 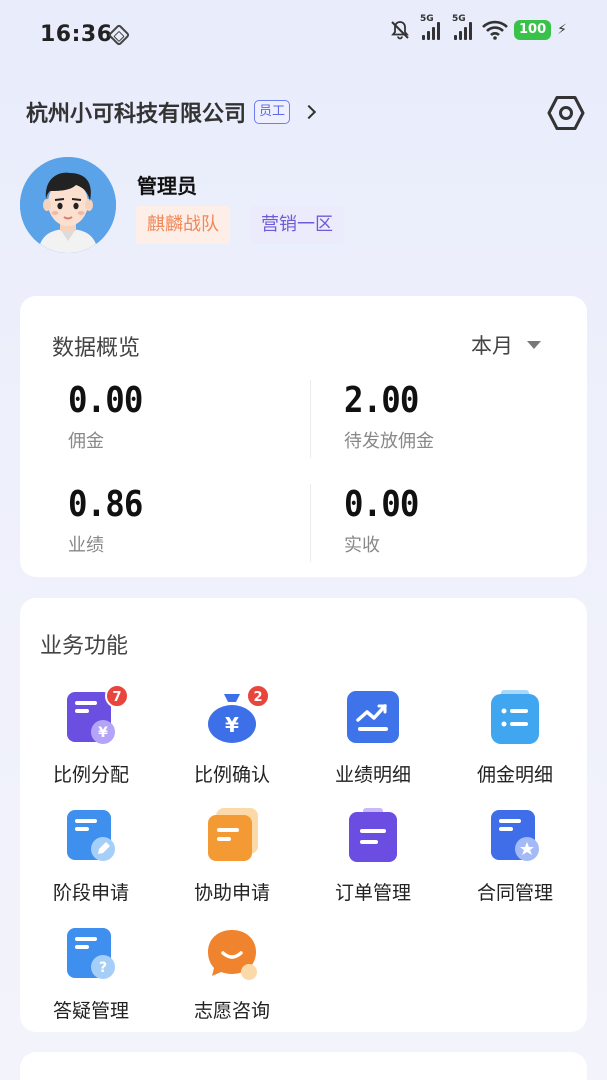 I want to click on cellular-signal-2-icon: 5G, so click(x=462, y=27).